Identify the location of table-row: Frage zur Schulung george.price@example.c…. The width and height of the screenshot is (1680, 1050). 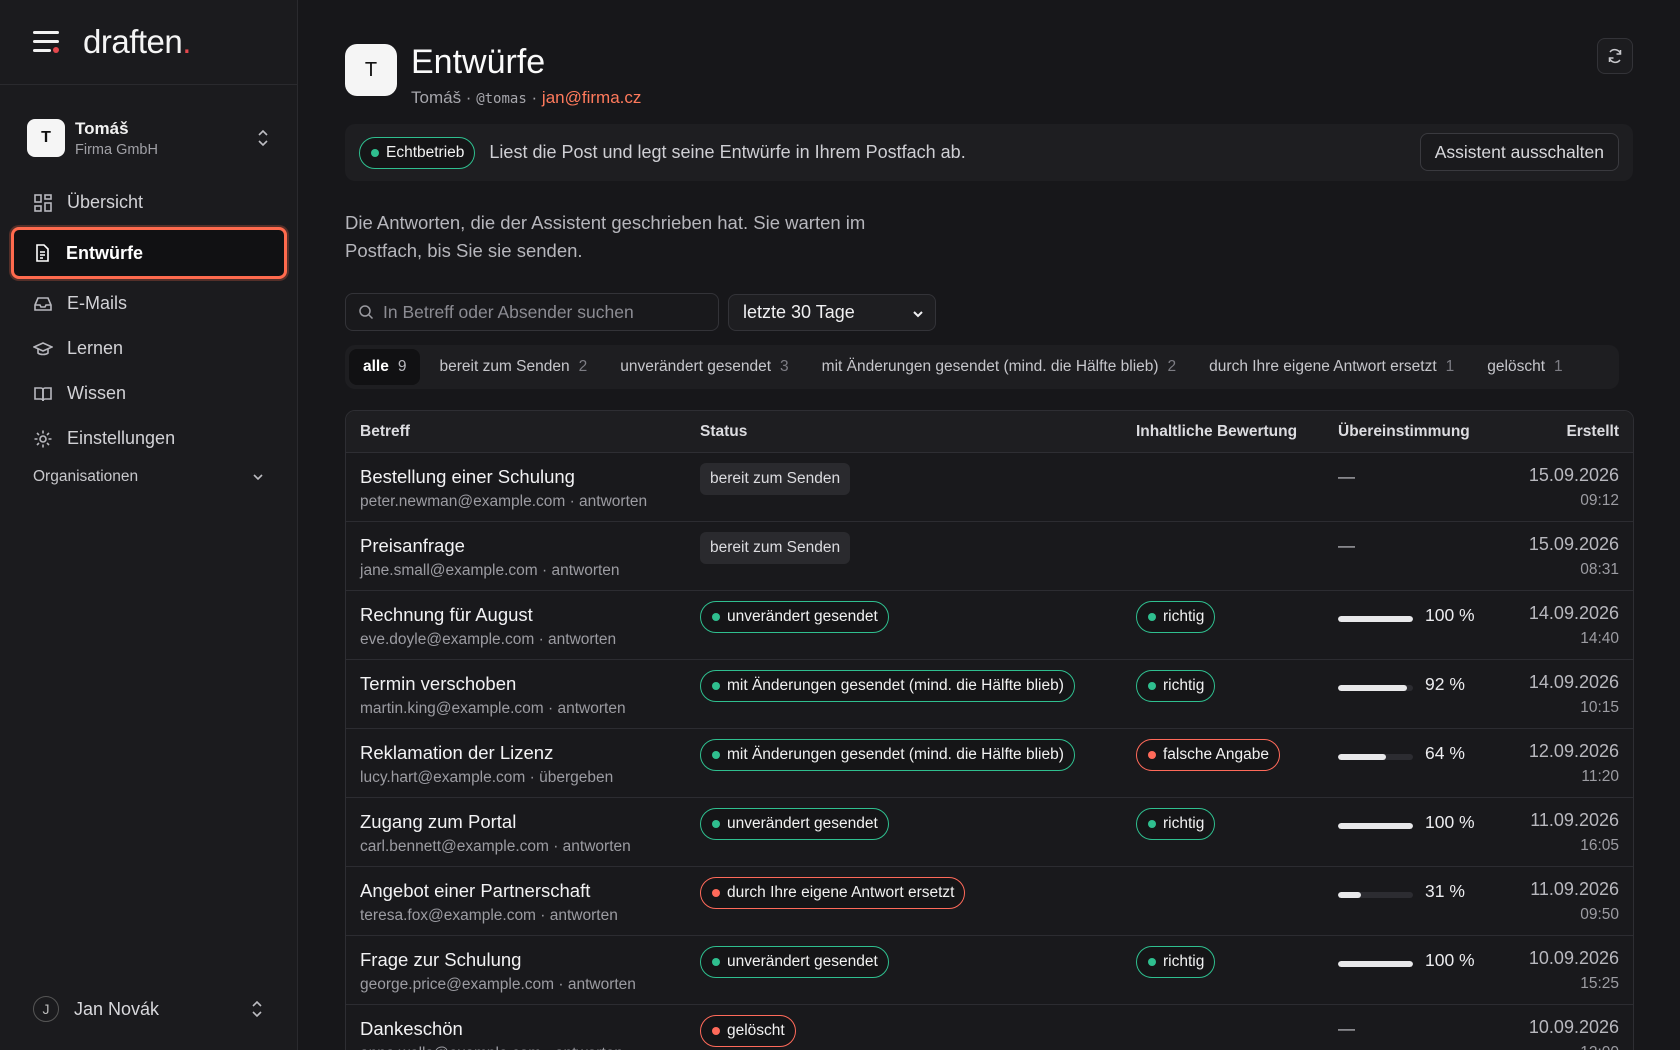
(989, 970).